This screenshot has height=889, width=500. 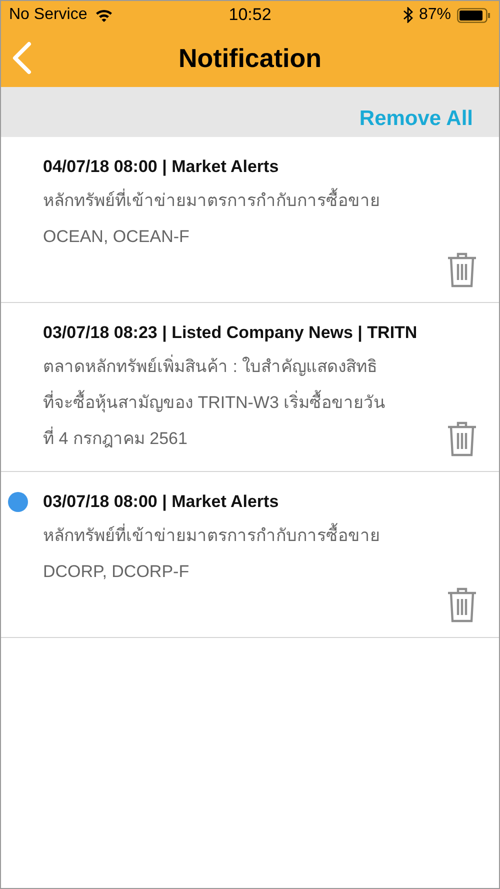 What do you see at coordinates (116, 237) in the screenshot?
I see `notification-text: OCEAN, OCEAN-F` at bounding box center [116, 237].